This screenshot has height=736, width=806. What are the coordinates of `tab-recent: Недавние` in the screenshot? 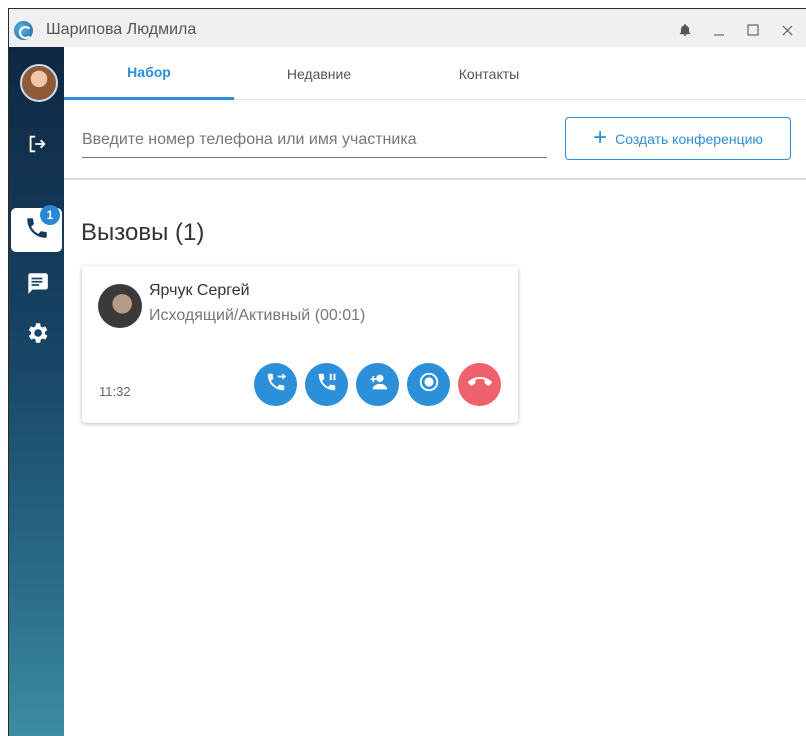 It's located at (319, 73).